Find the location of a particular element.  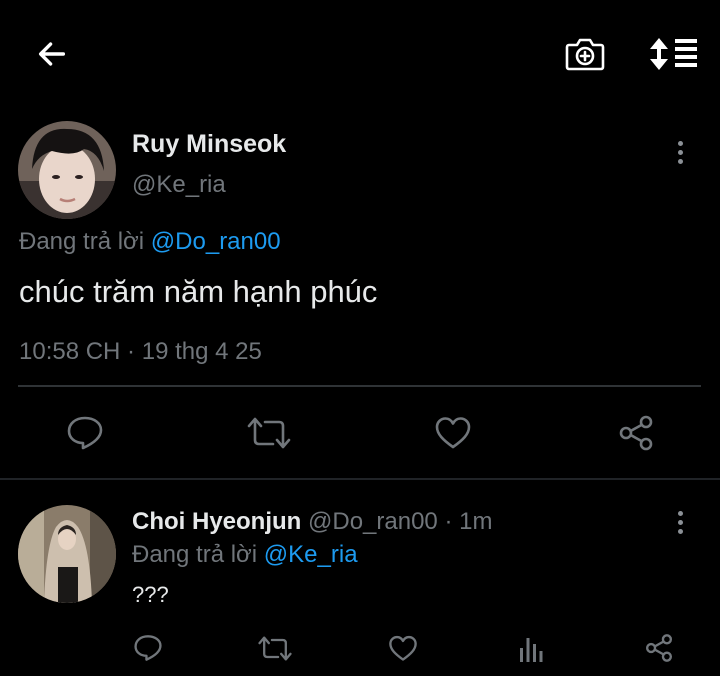

analytics-button is located at coordinates (531, 648).